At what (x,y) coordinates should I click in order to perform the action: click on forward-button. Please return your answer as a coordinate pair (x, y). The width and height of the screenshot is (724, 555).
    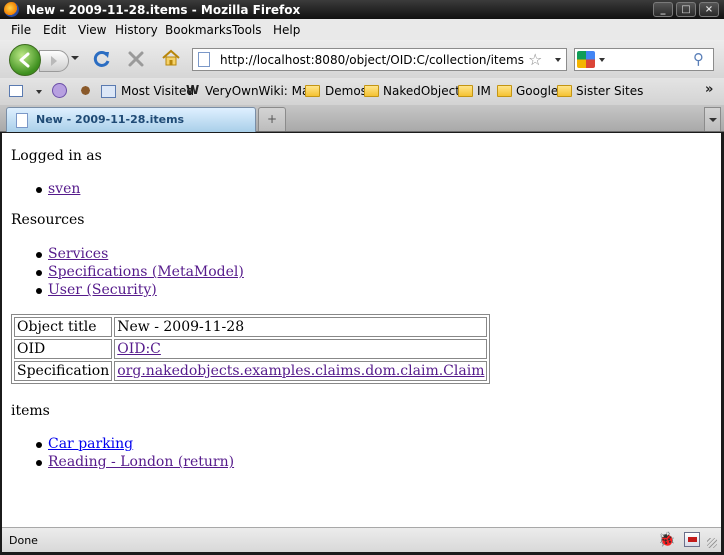
    Looking at the image, I should click on (54, 61).